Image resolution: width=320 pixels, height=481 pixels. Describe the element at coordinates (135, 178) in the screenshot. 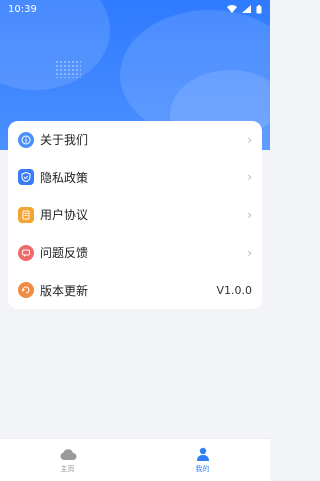

I see `menu-item-privacy: 隐私政策 ›` at that location.